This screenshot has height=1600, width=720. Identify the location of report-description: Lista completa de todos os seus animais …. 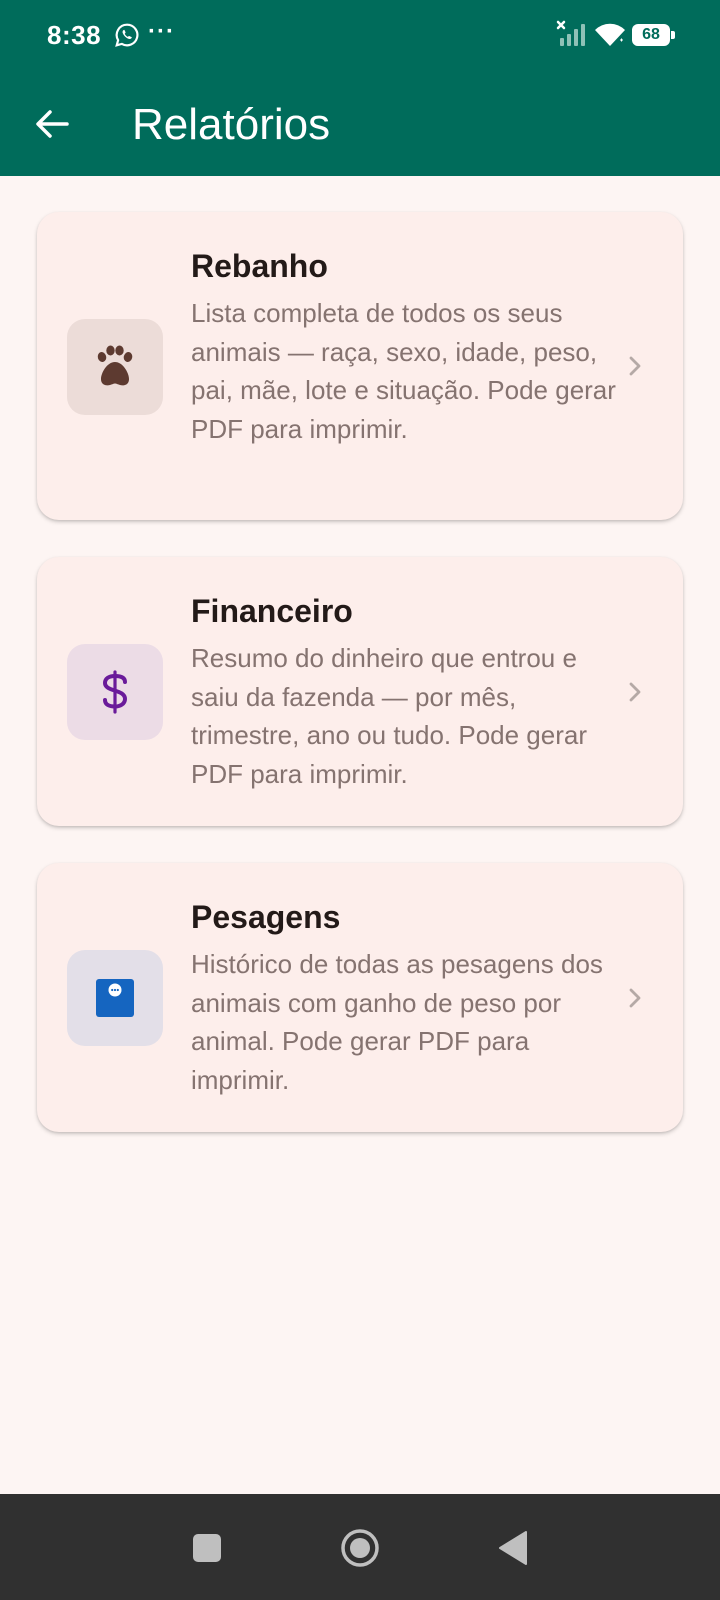
(403, 371).